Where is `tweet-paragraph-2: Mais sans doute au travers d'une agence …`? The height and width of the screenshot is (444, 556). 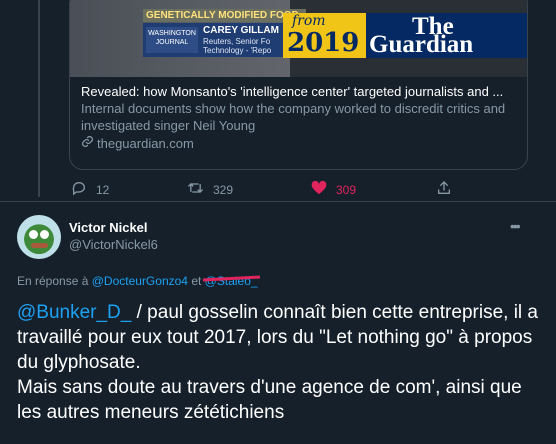
tweet-paragraph-2: Mais sans doute au travers d'une agence … is located at coordinates (269, 400).